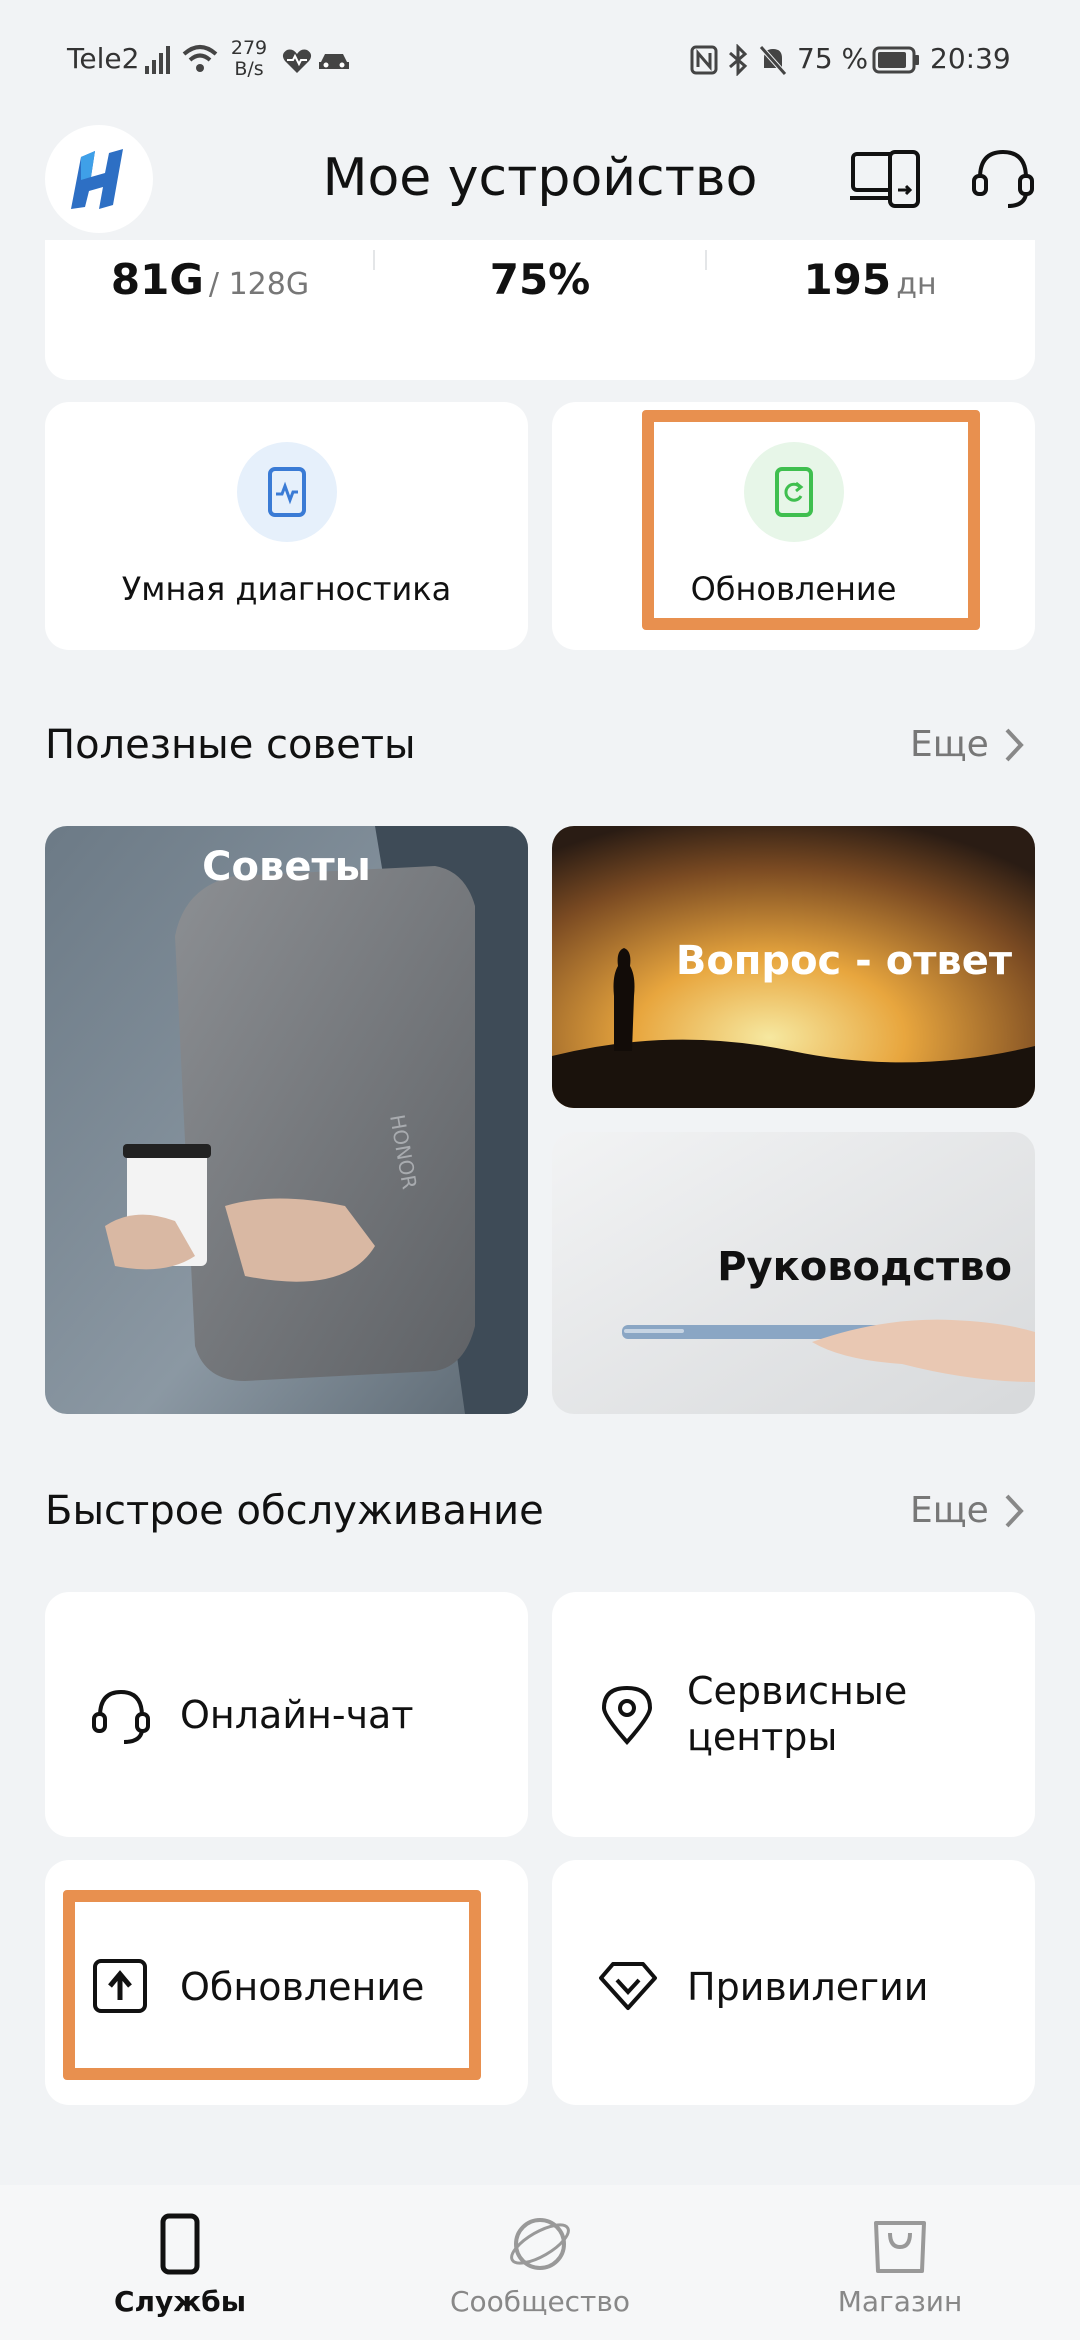  Describe the element at coordinates (249, 69) in the screenshot. I see `net-speed-unit: B/s` at that location.